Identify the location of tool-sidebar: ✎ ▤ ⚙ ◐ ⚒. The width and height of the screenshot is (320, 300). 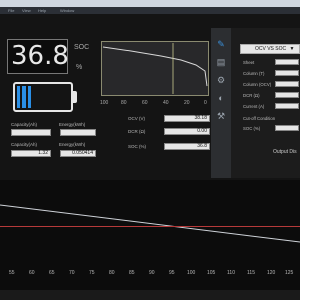
(221, 103).